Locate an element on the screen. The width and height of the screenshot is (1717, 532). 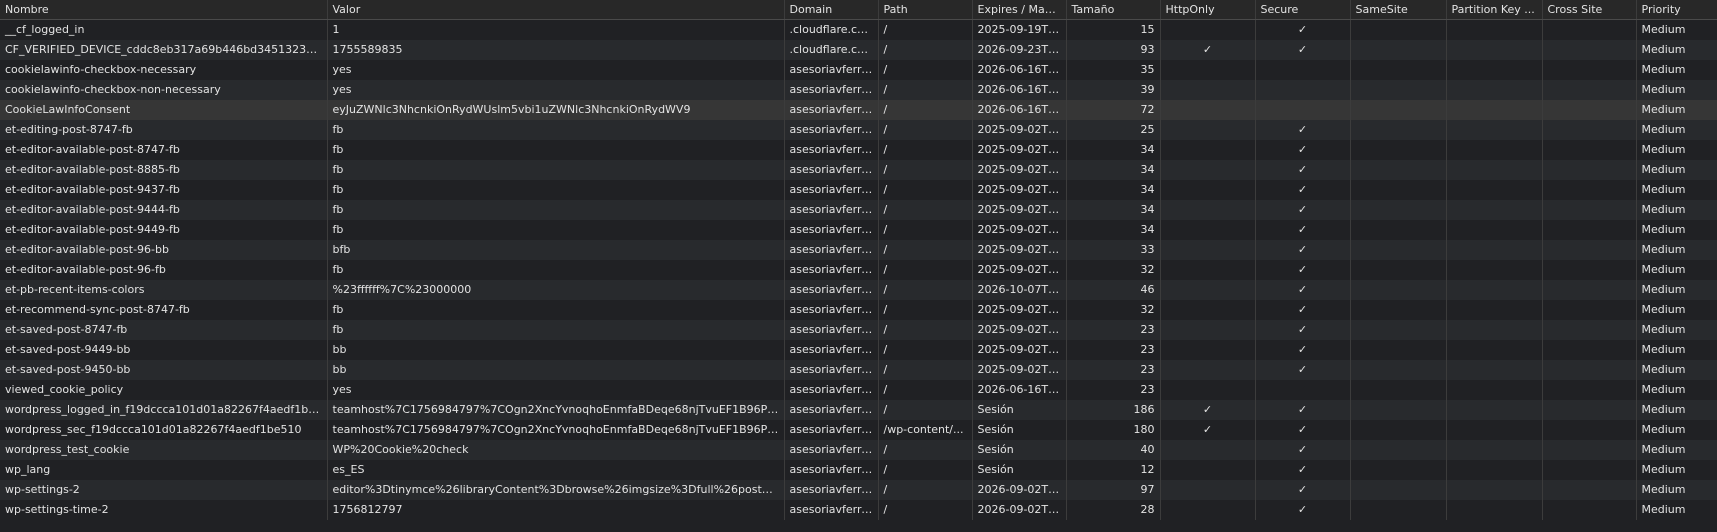
cell-name: et-saved-post-8747-fb is located at coordinates (164, 330).